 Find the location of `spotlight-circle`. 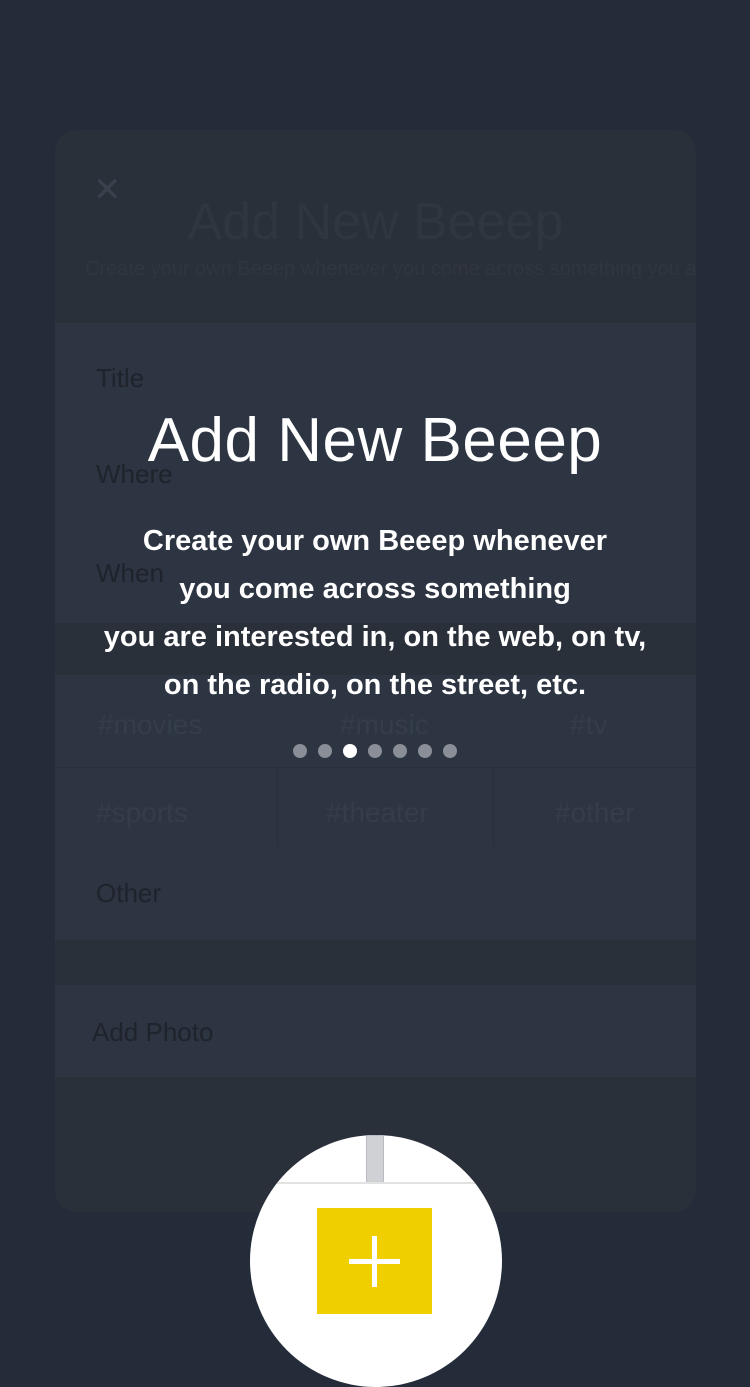

spotlight-circle is located at coordinates (376, 1261).